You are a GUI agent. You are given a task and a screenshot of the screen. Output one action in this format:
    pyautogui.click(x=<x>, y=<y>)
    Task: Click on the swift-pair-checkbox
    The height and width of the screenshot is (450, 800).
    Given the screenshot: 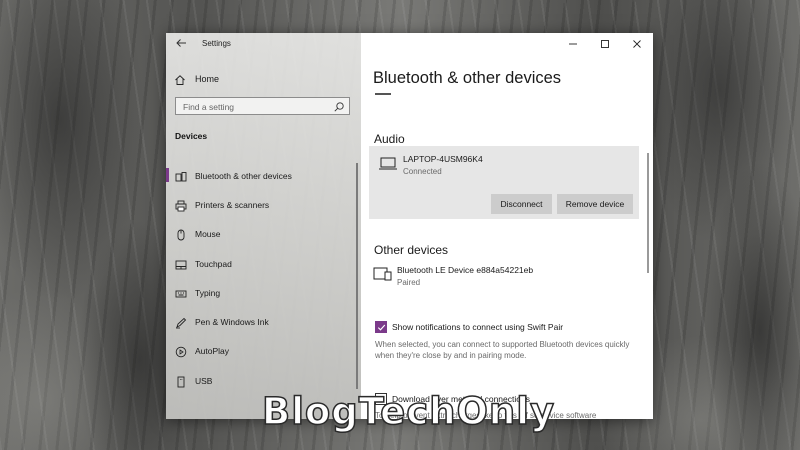 What is the action you would take?
    pyautogui.click(x=381, y=327)
    